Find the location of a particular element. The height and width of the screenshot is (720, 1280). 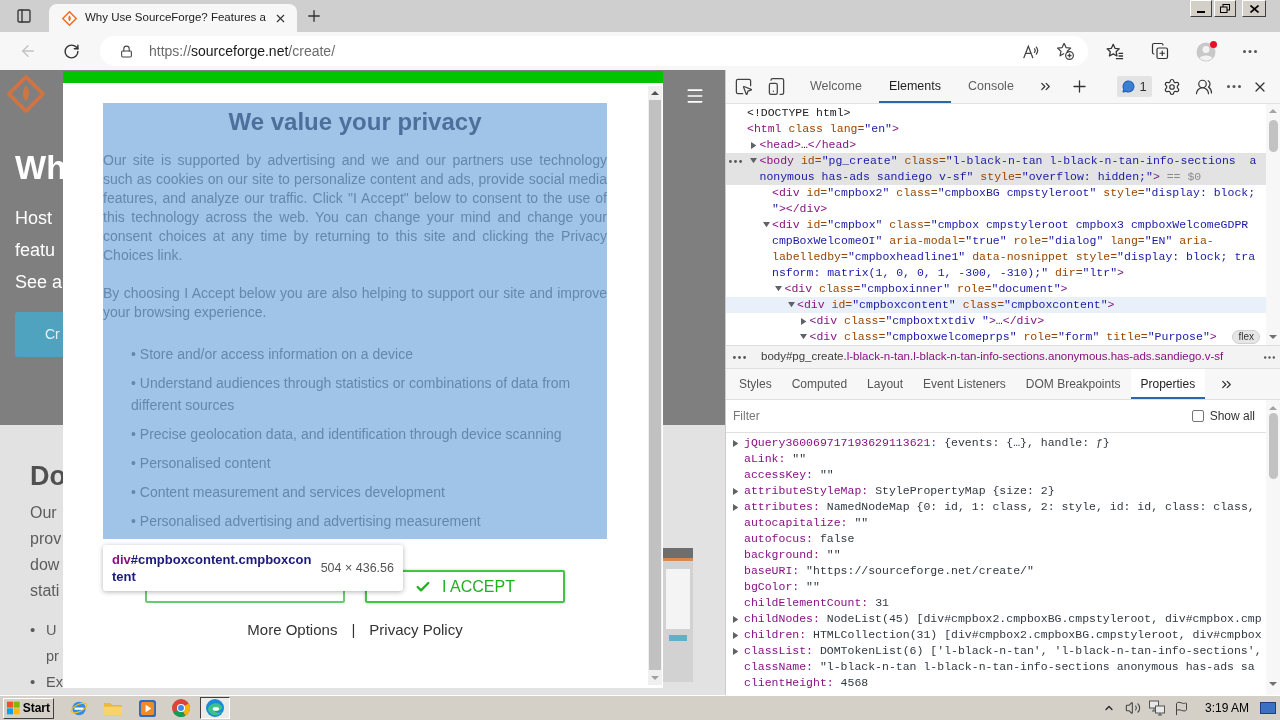

element-markup: <!DOCTYPE html> is located at coordinates (799, 113).